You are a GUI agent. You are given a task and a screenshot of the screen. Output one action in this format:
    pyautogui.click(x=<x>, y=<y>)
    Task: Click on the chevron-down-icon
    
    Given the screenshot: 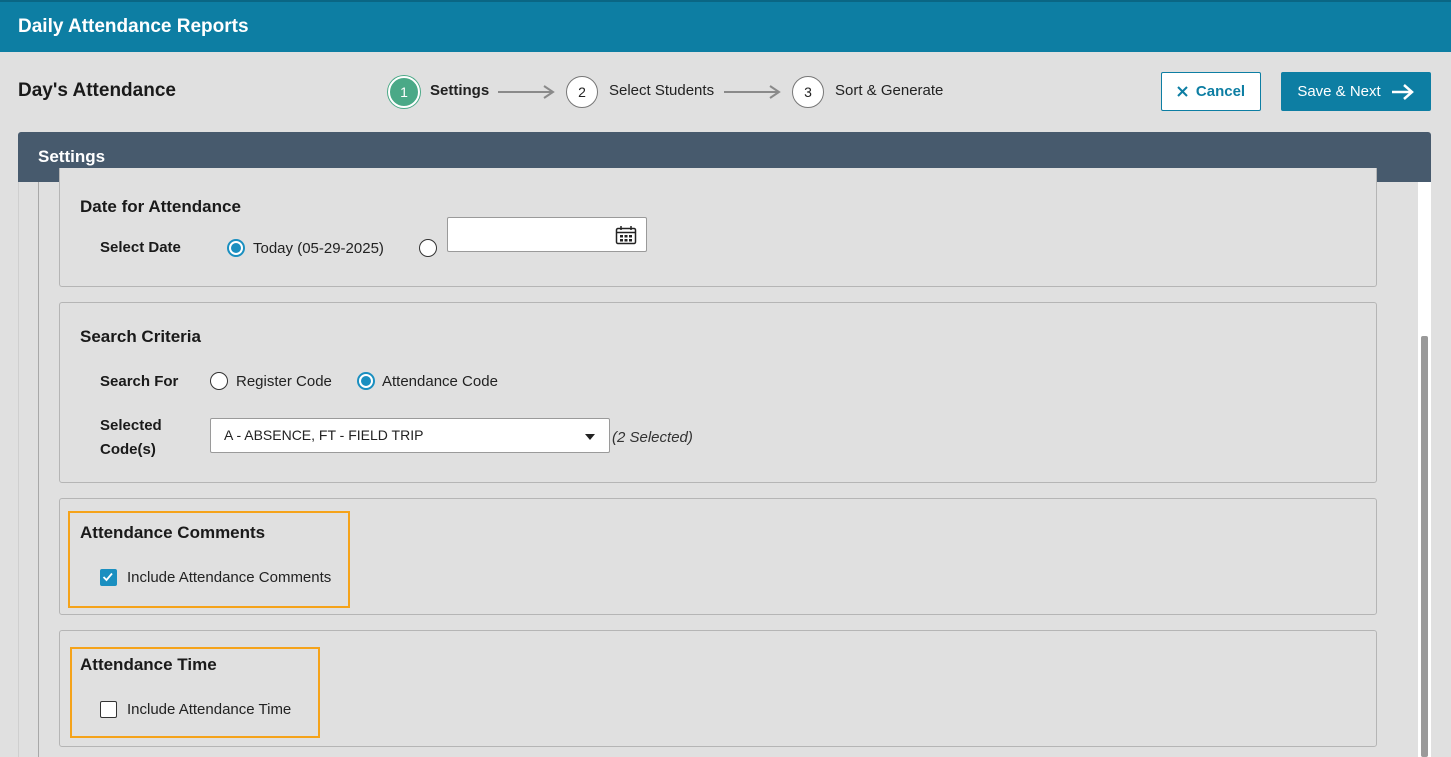 What is the action you would take?
    pyautogui.click(x=590, y=437)
    